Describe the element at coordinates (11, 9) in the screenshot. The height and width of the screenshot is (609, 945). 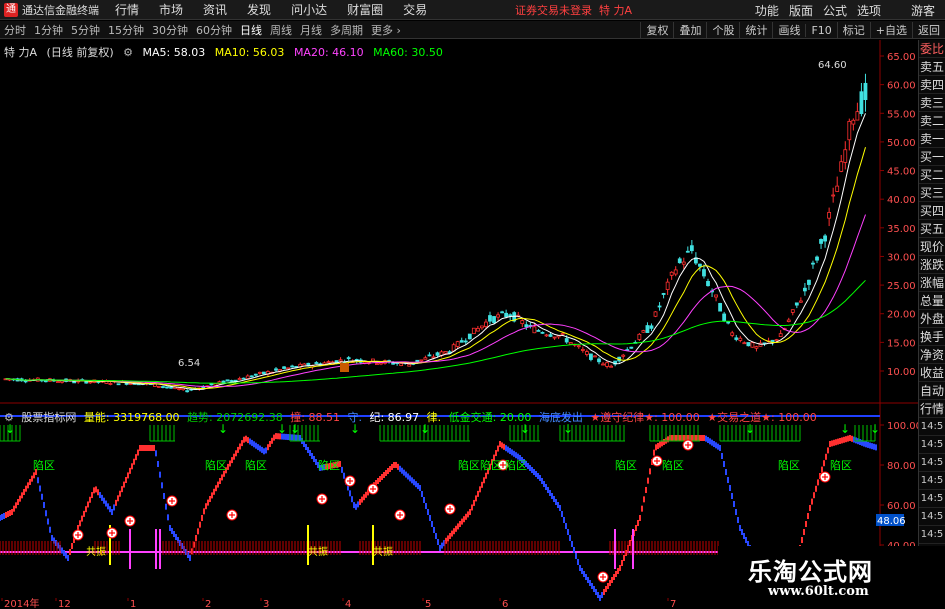
I see `app-logo-icon: 通` at that location.